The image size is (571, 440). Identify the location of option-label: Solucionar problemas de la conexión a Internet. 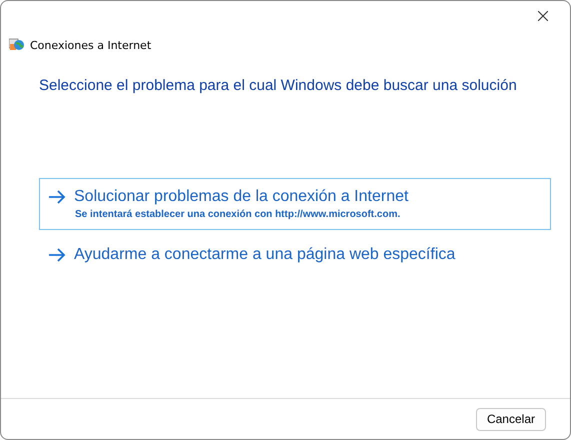
(241, 197).